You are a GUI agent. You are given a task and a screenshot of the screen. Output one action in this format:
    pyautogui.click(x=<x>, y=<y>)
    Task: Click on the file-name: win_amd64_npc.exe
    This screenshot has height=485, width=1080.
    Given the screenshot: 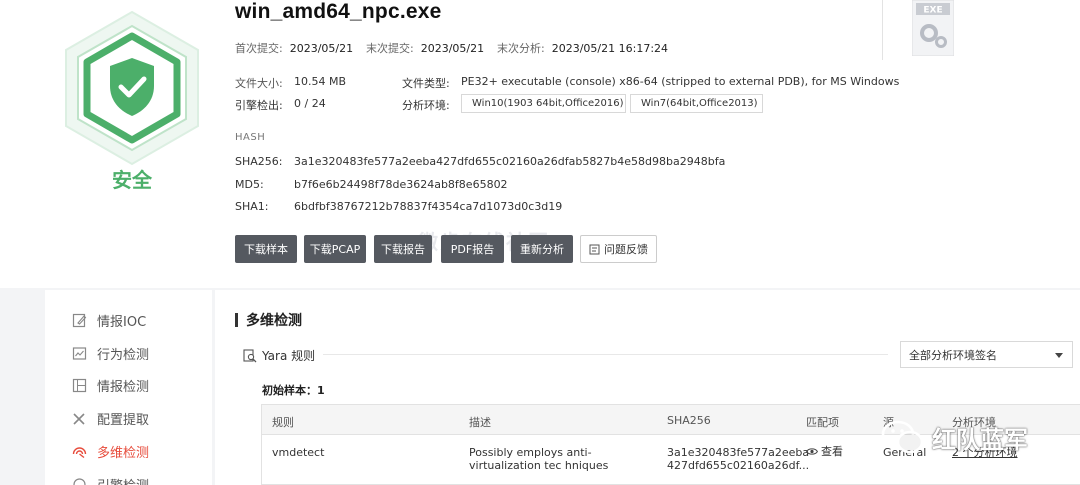 What is the action you would take?
    pyautogui.click(x=338, y=11)
    